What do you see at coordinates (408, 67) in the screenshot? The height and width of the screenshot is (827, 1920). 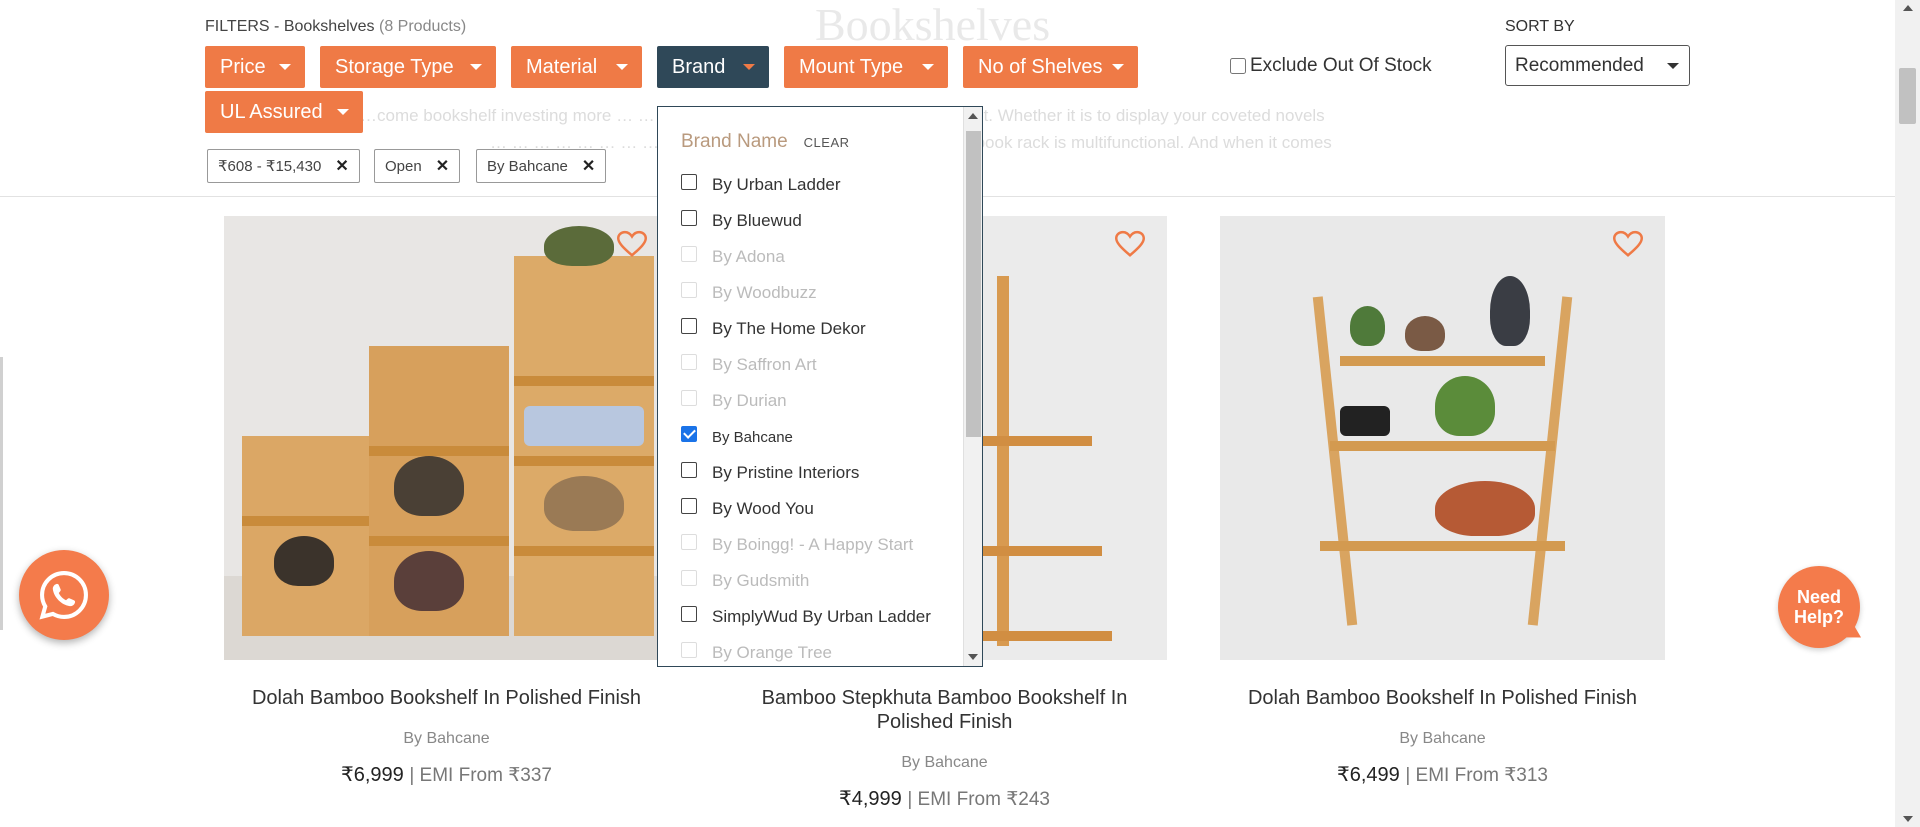 I see `filter-storage-type-button: Storage Type` at bounding box center [408, 67].